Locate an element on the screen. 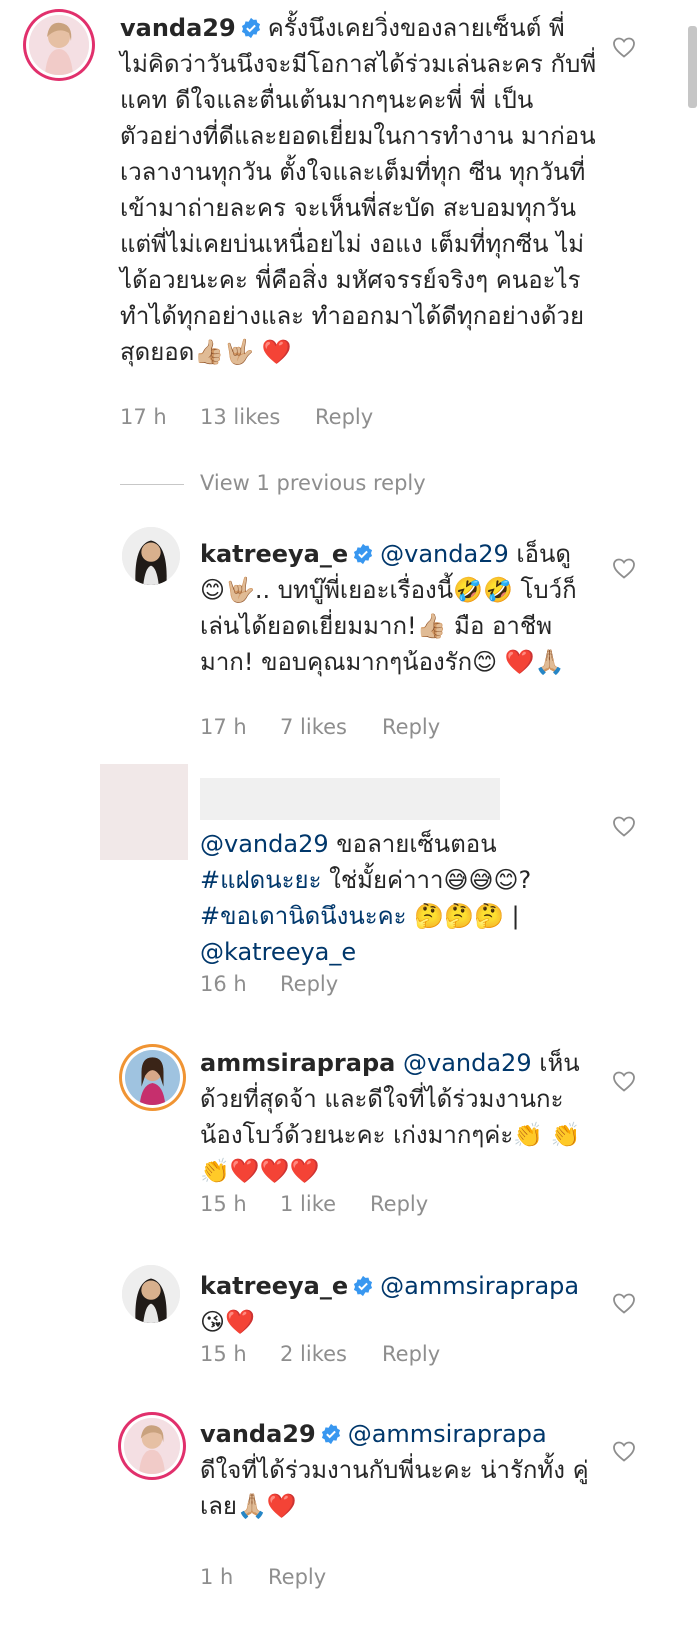  view-previous-replies-button: View 1 previous reply is located at coordinates (313, 483).